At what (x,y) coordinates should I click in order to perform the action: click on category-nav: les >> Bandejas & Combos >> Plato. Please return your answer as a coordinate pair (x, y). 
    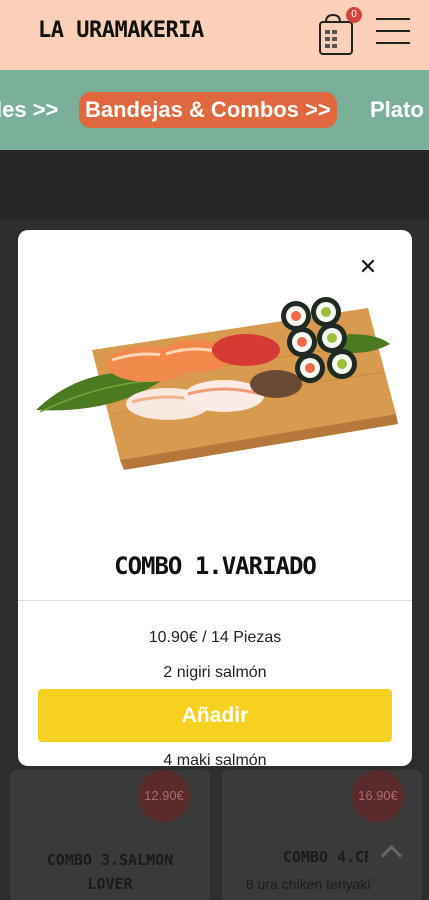
    Looking at the image, I should click on (214, 110).